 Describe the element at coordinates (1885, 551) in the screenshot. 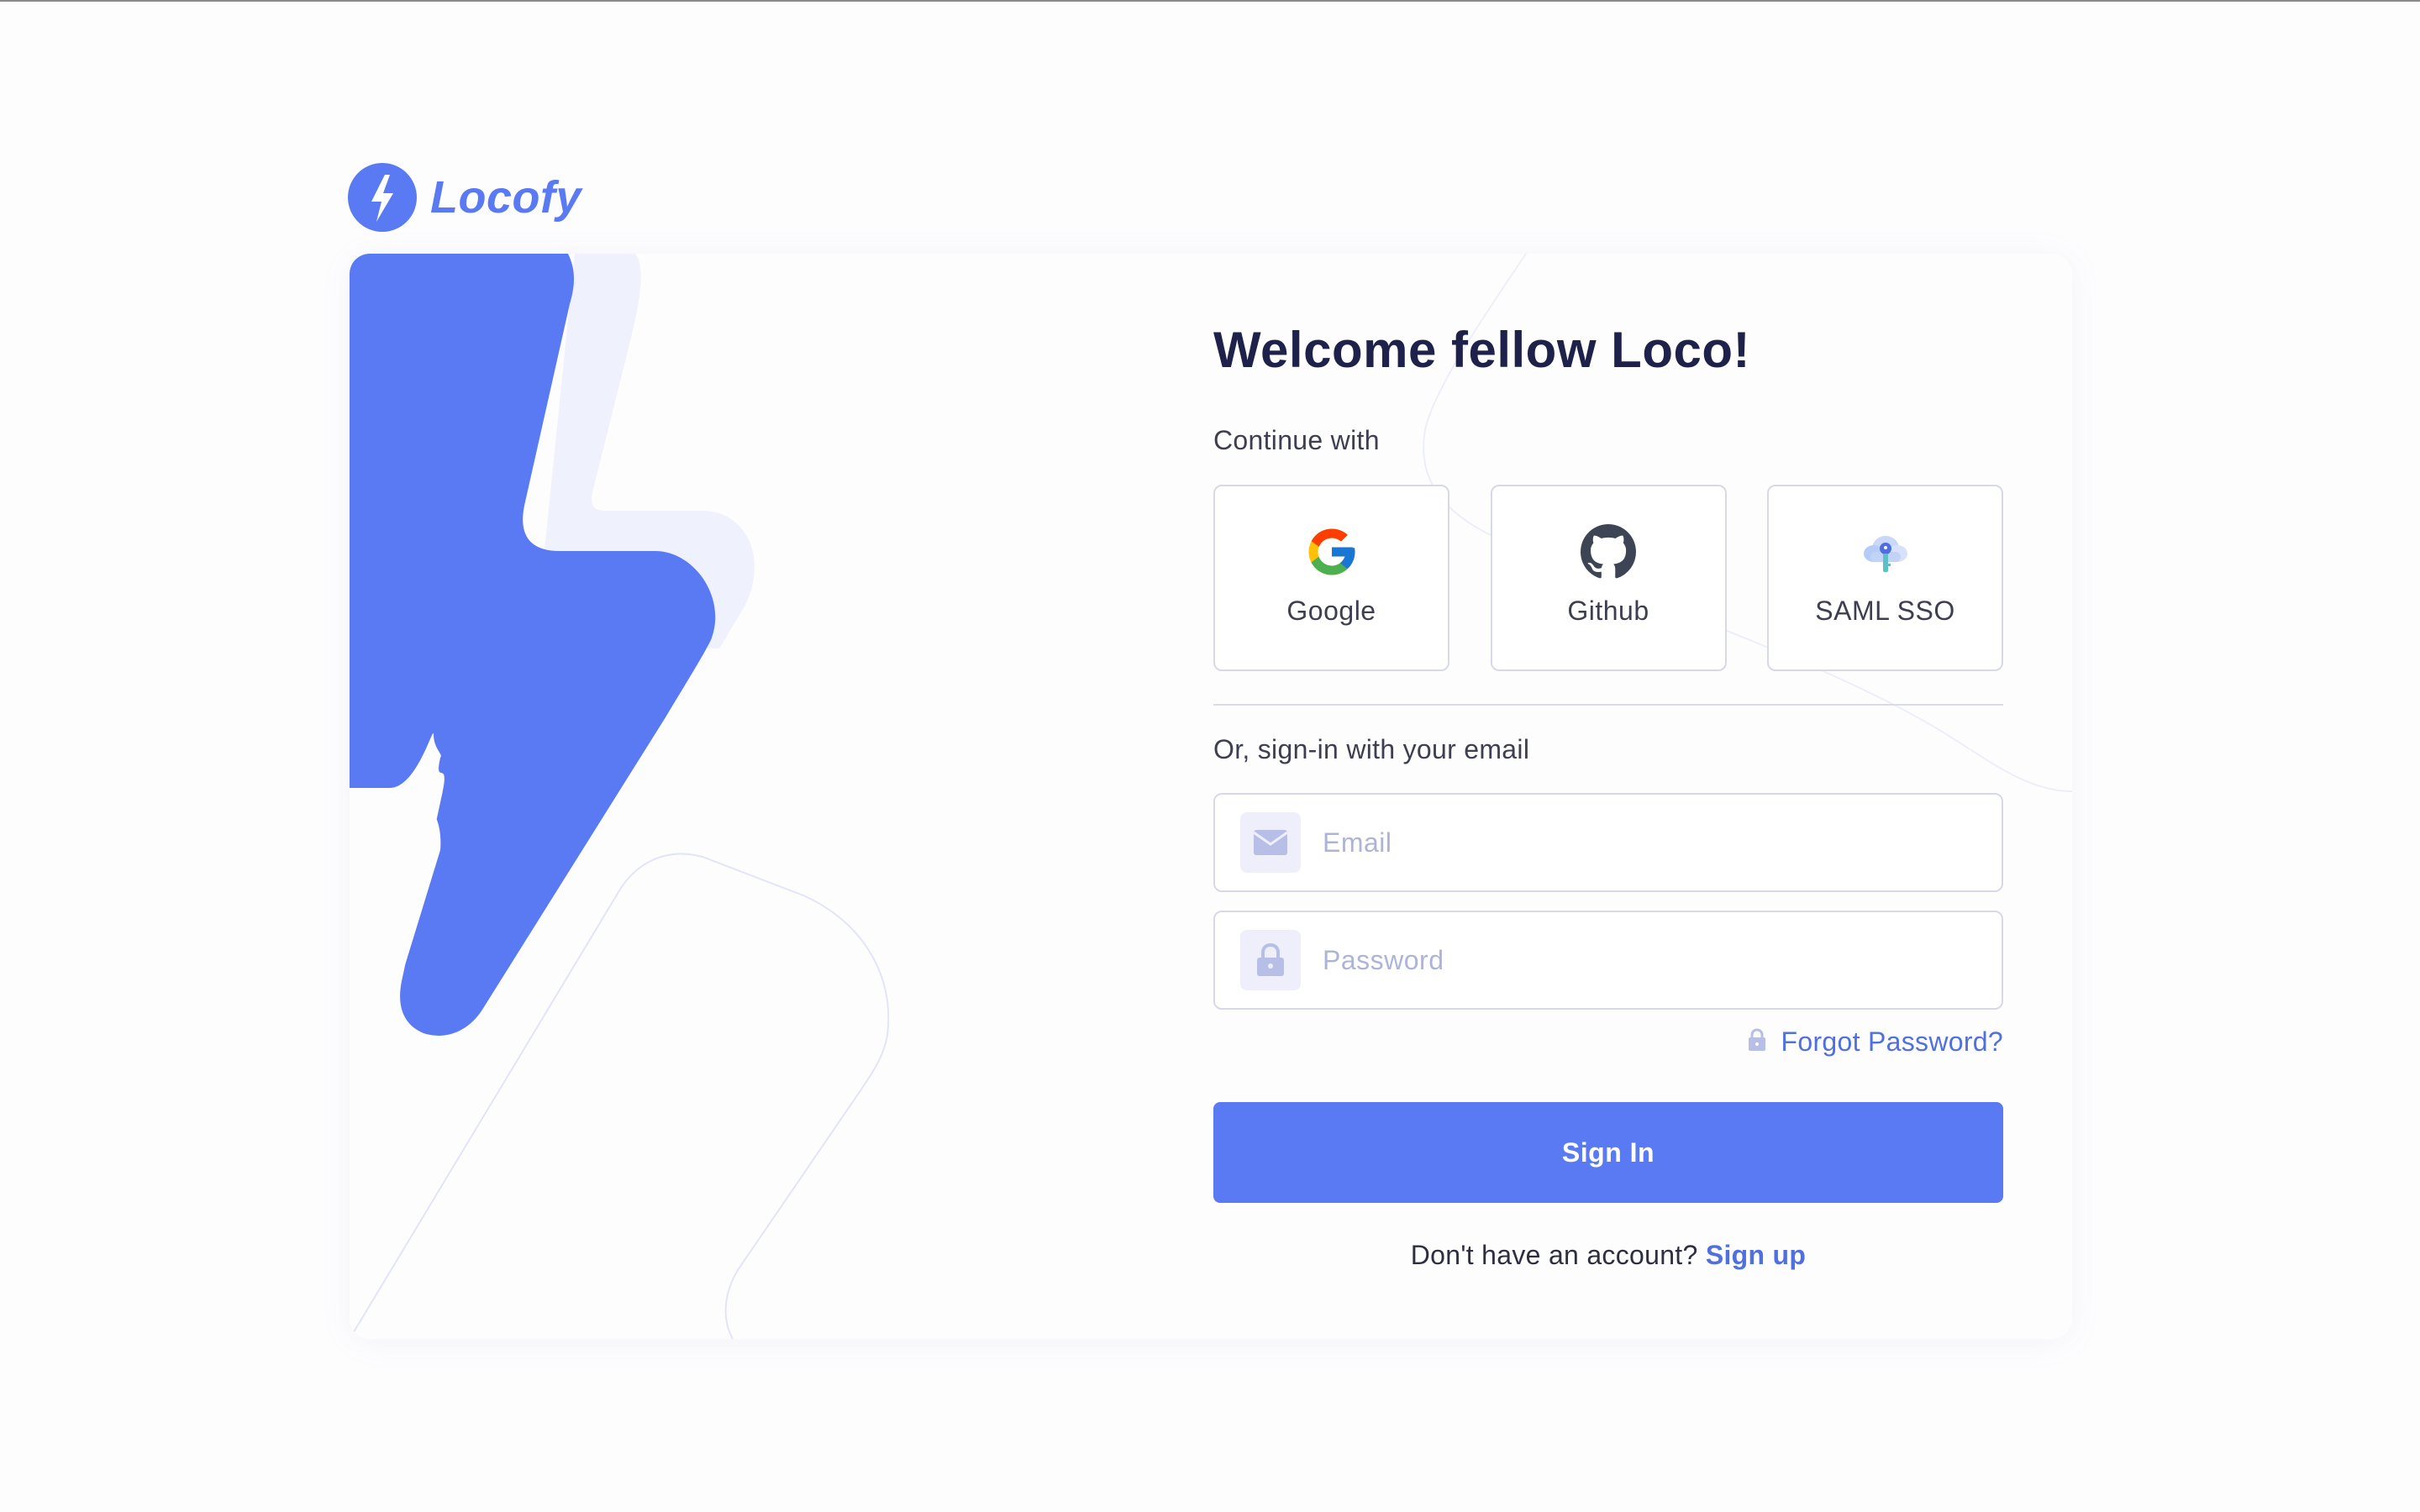

I see `cloud-key-icon` at that location.